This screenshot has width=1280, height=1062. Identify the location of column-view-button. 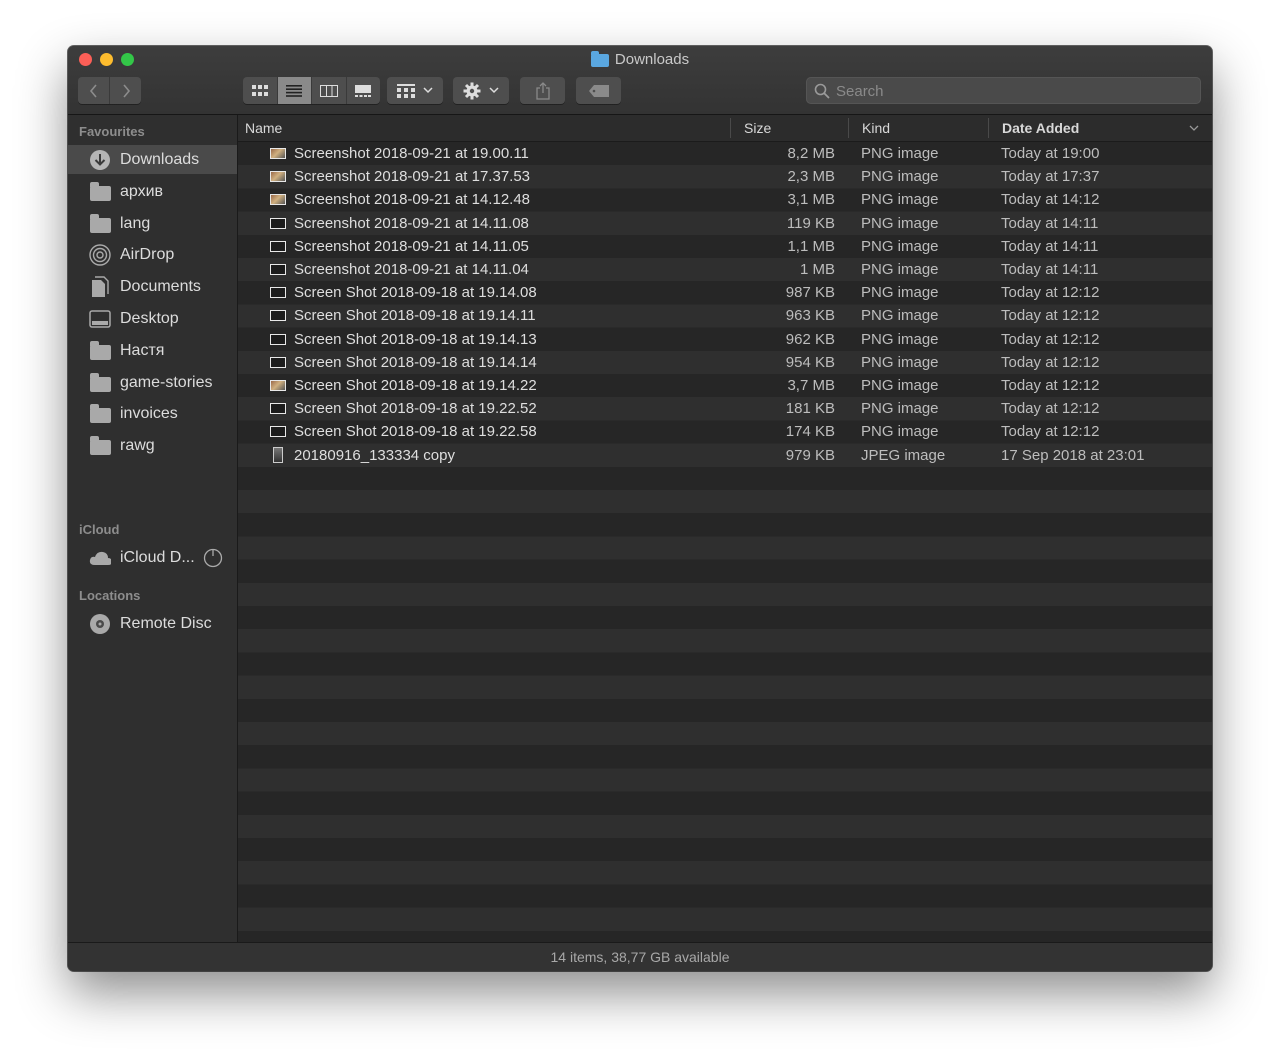
(329, 90).